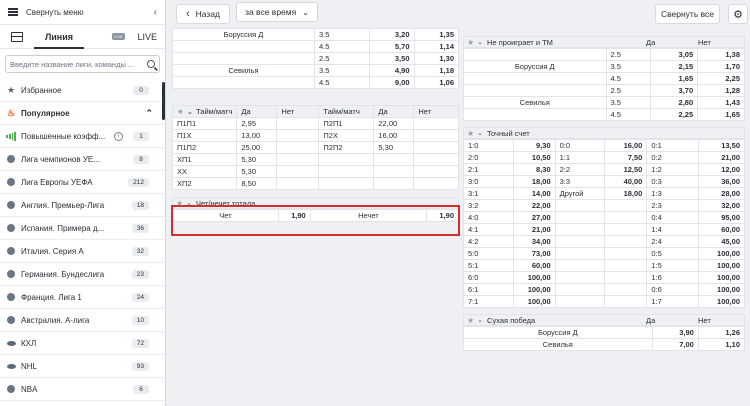 This screenshot has height=406, width=750. What do you see at coordinates (149, 113) in the screenshot?
I see `chevron-up-icon: ⌃` at bounding box center [149, 113].